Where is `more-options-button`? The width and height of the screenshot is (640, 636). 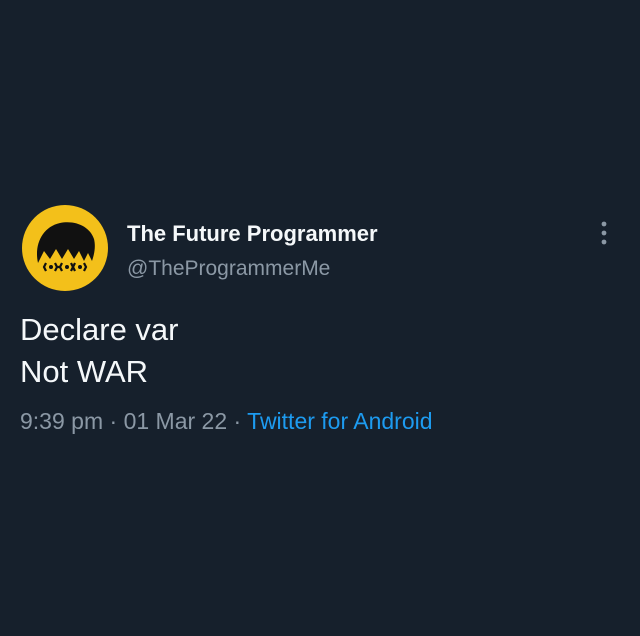 more-options-button is located at coordinates (604, 233).